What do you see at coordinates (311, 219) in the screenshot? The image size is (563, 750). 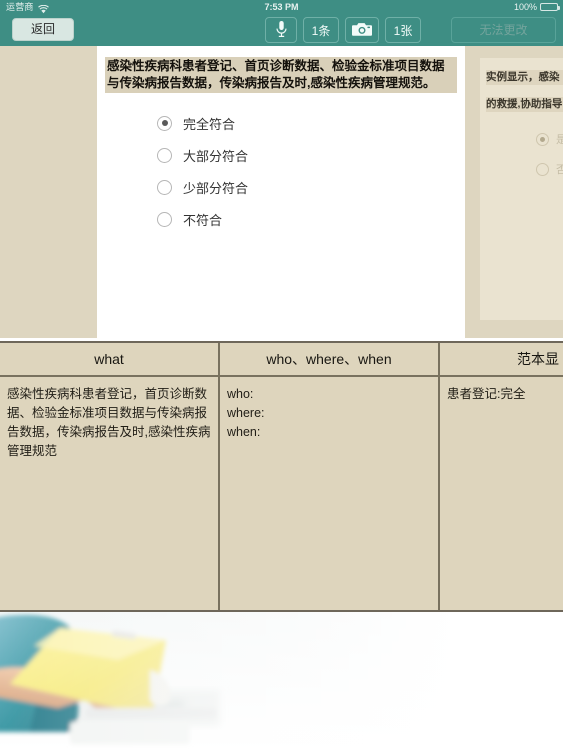 I see `option-row-3: 不符合` at bounding box center [311, 219].